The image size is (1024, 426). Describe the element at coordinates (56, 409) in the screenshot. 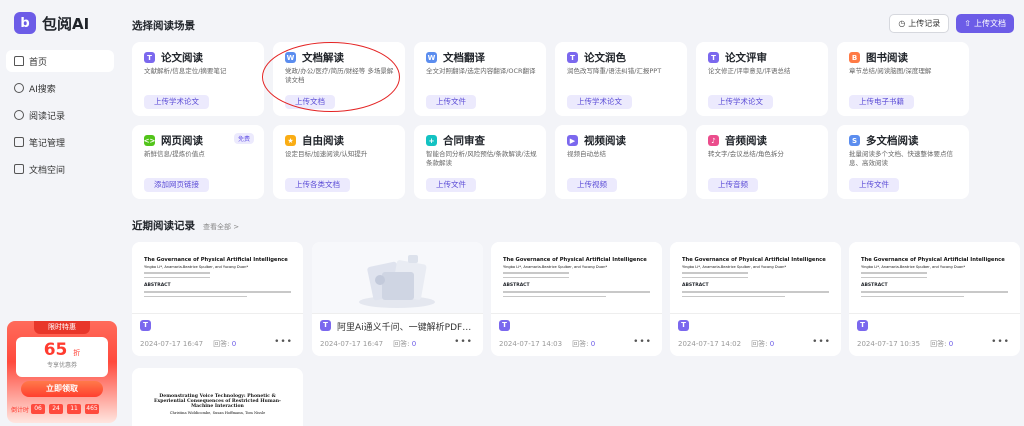

I see `countdown-hours: 24` at that location.